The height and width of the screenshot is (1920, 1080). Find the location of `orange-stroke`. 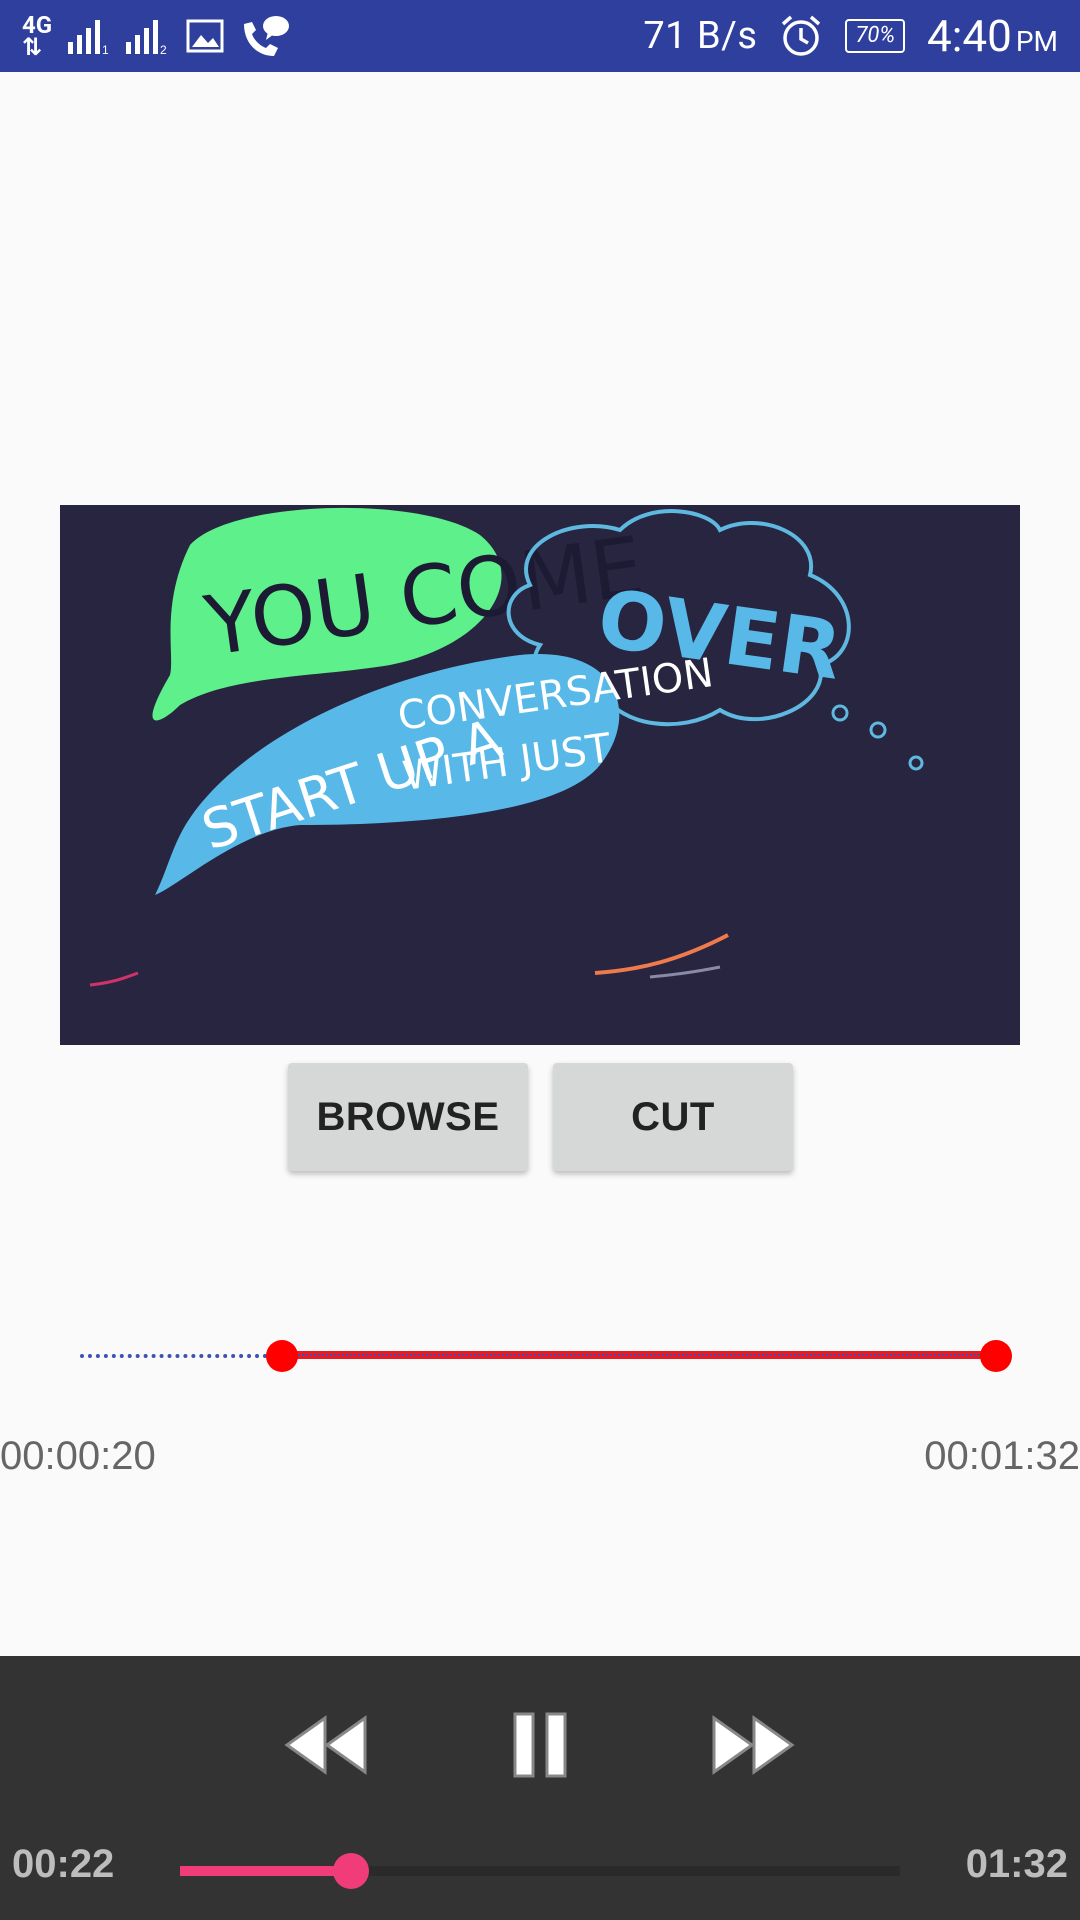

orange-stroke is located at coordinates (661, 954).